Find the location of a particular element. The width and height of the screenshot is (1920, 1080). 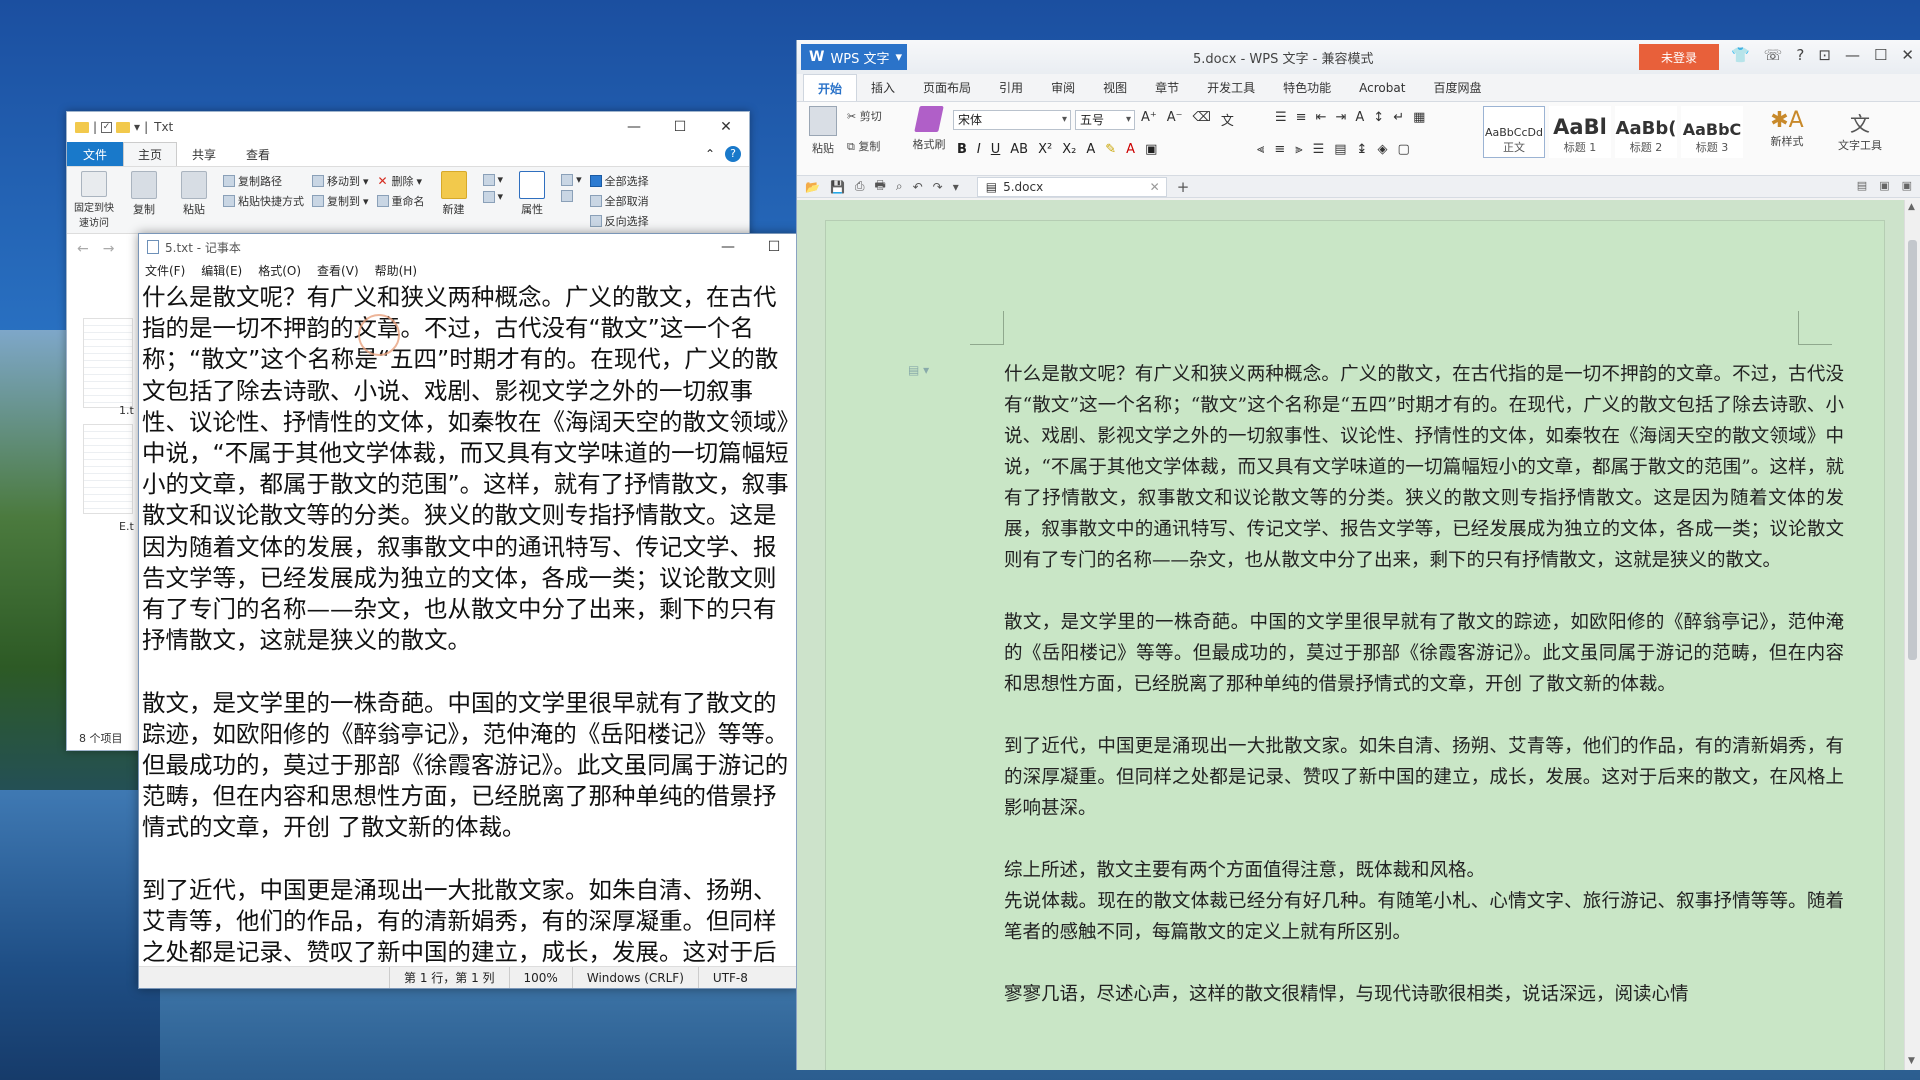

tab-review: 审阅 is located at coordinates (1063, 87).